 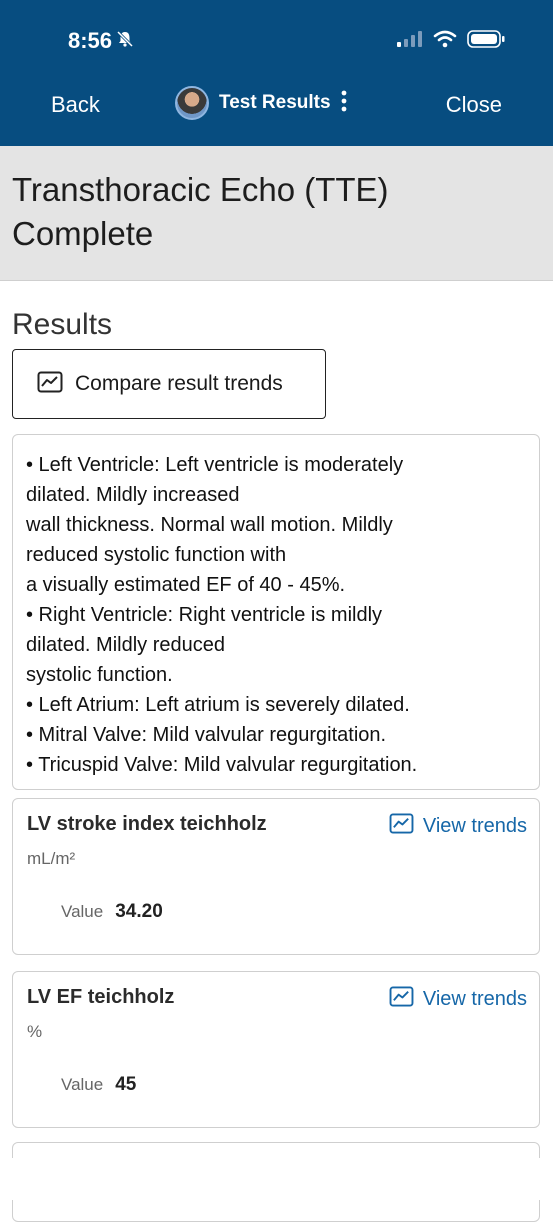 What do you see at coordinates (139, 911) in the screenshot?
I see `value-number: 34.20` at bounding box center [139, 911].